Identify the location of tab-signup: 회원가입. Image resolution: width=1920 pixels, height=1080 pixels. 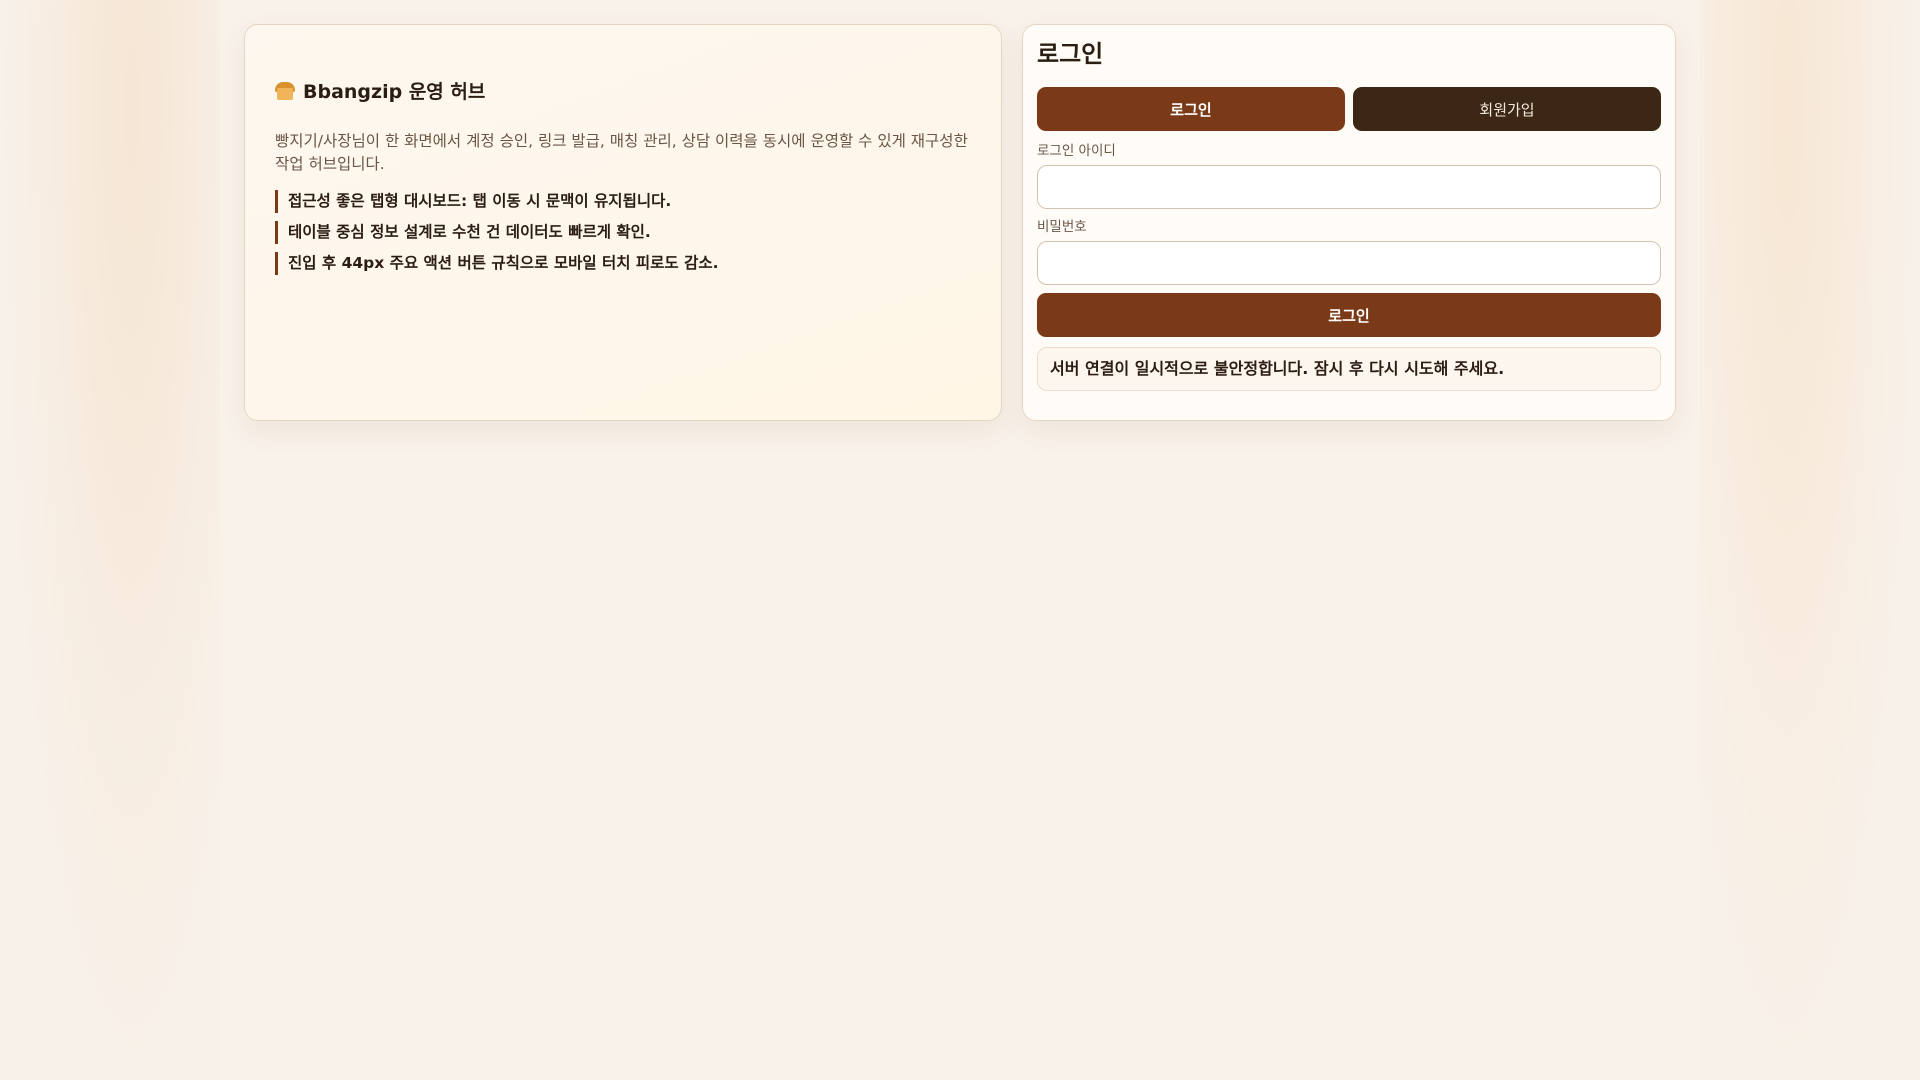
(1507, 109).